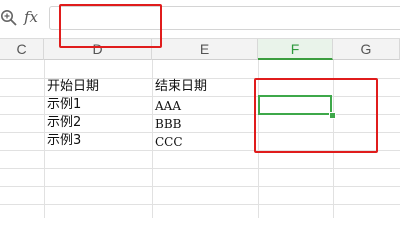  What do you see at coordinates (169, 142) in the screenshot?
I see `cell-e5: CCC` at bounding box center [169, 142].